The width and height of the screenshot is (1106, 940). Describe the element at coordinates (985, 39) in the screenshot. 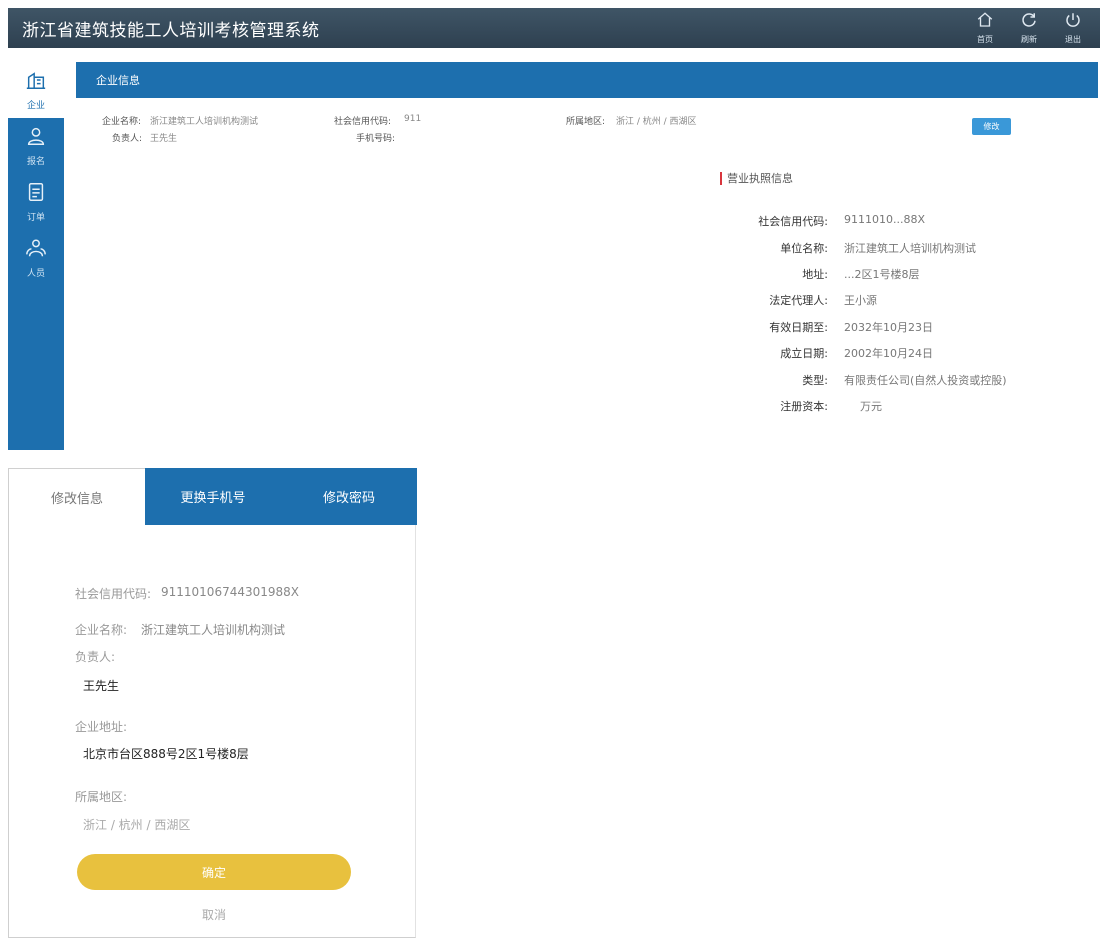

I see `home-label: 首页` at that location.